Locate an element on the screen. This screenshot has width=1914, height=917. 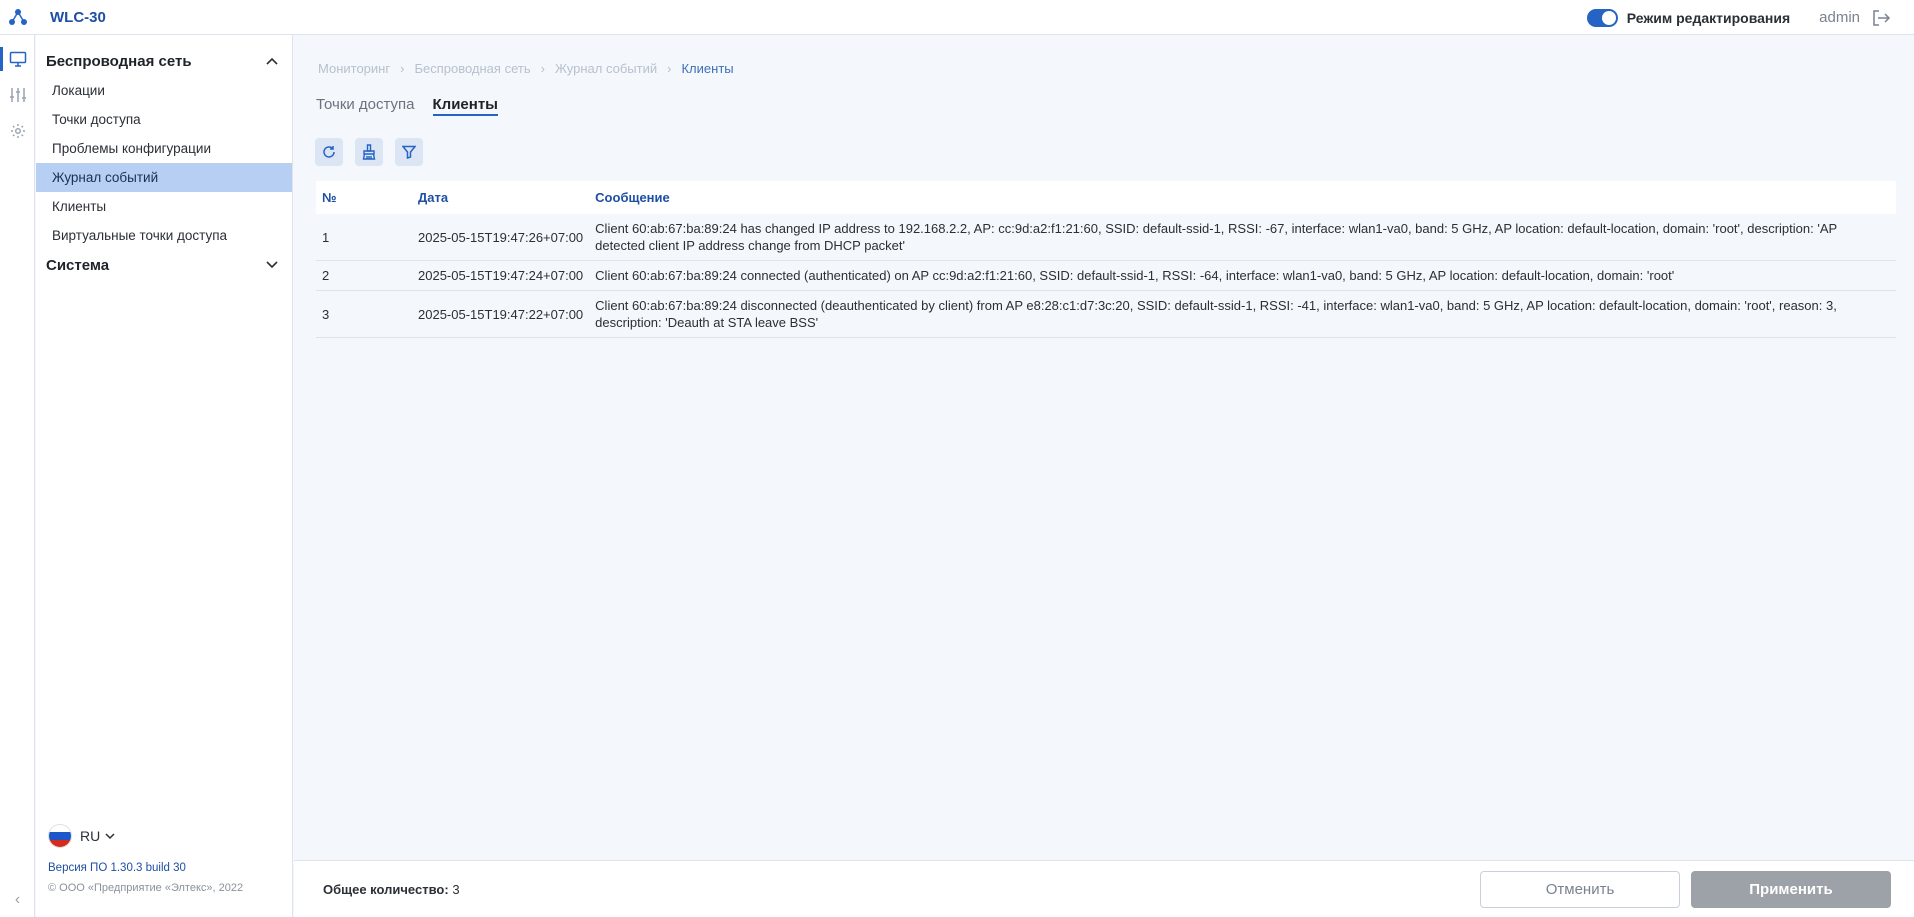
rail-monitoring is located at coordinates (17, 59).